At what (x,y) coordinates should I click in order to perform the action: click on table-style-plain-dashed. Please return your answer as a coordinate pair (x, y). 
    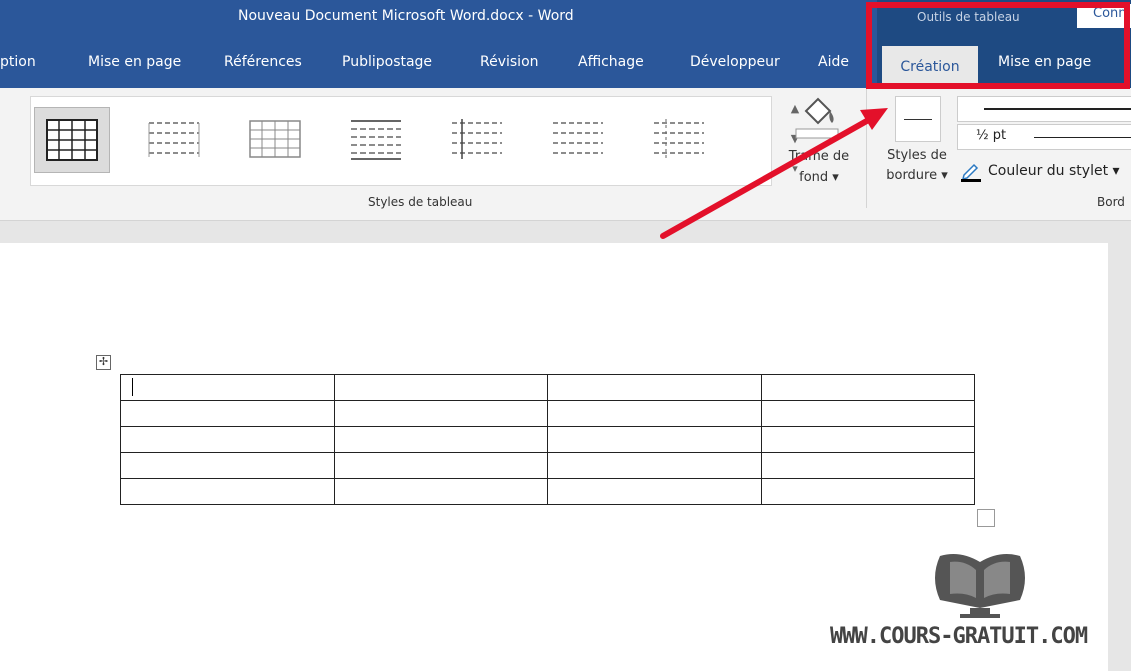
    Looking at the image, I should click on (173, 140).